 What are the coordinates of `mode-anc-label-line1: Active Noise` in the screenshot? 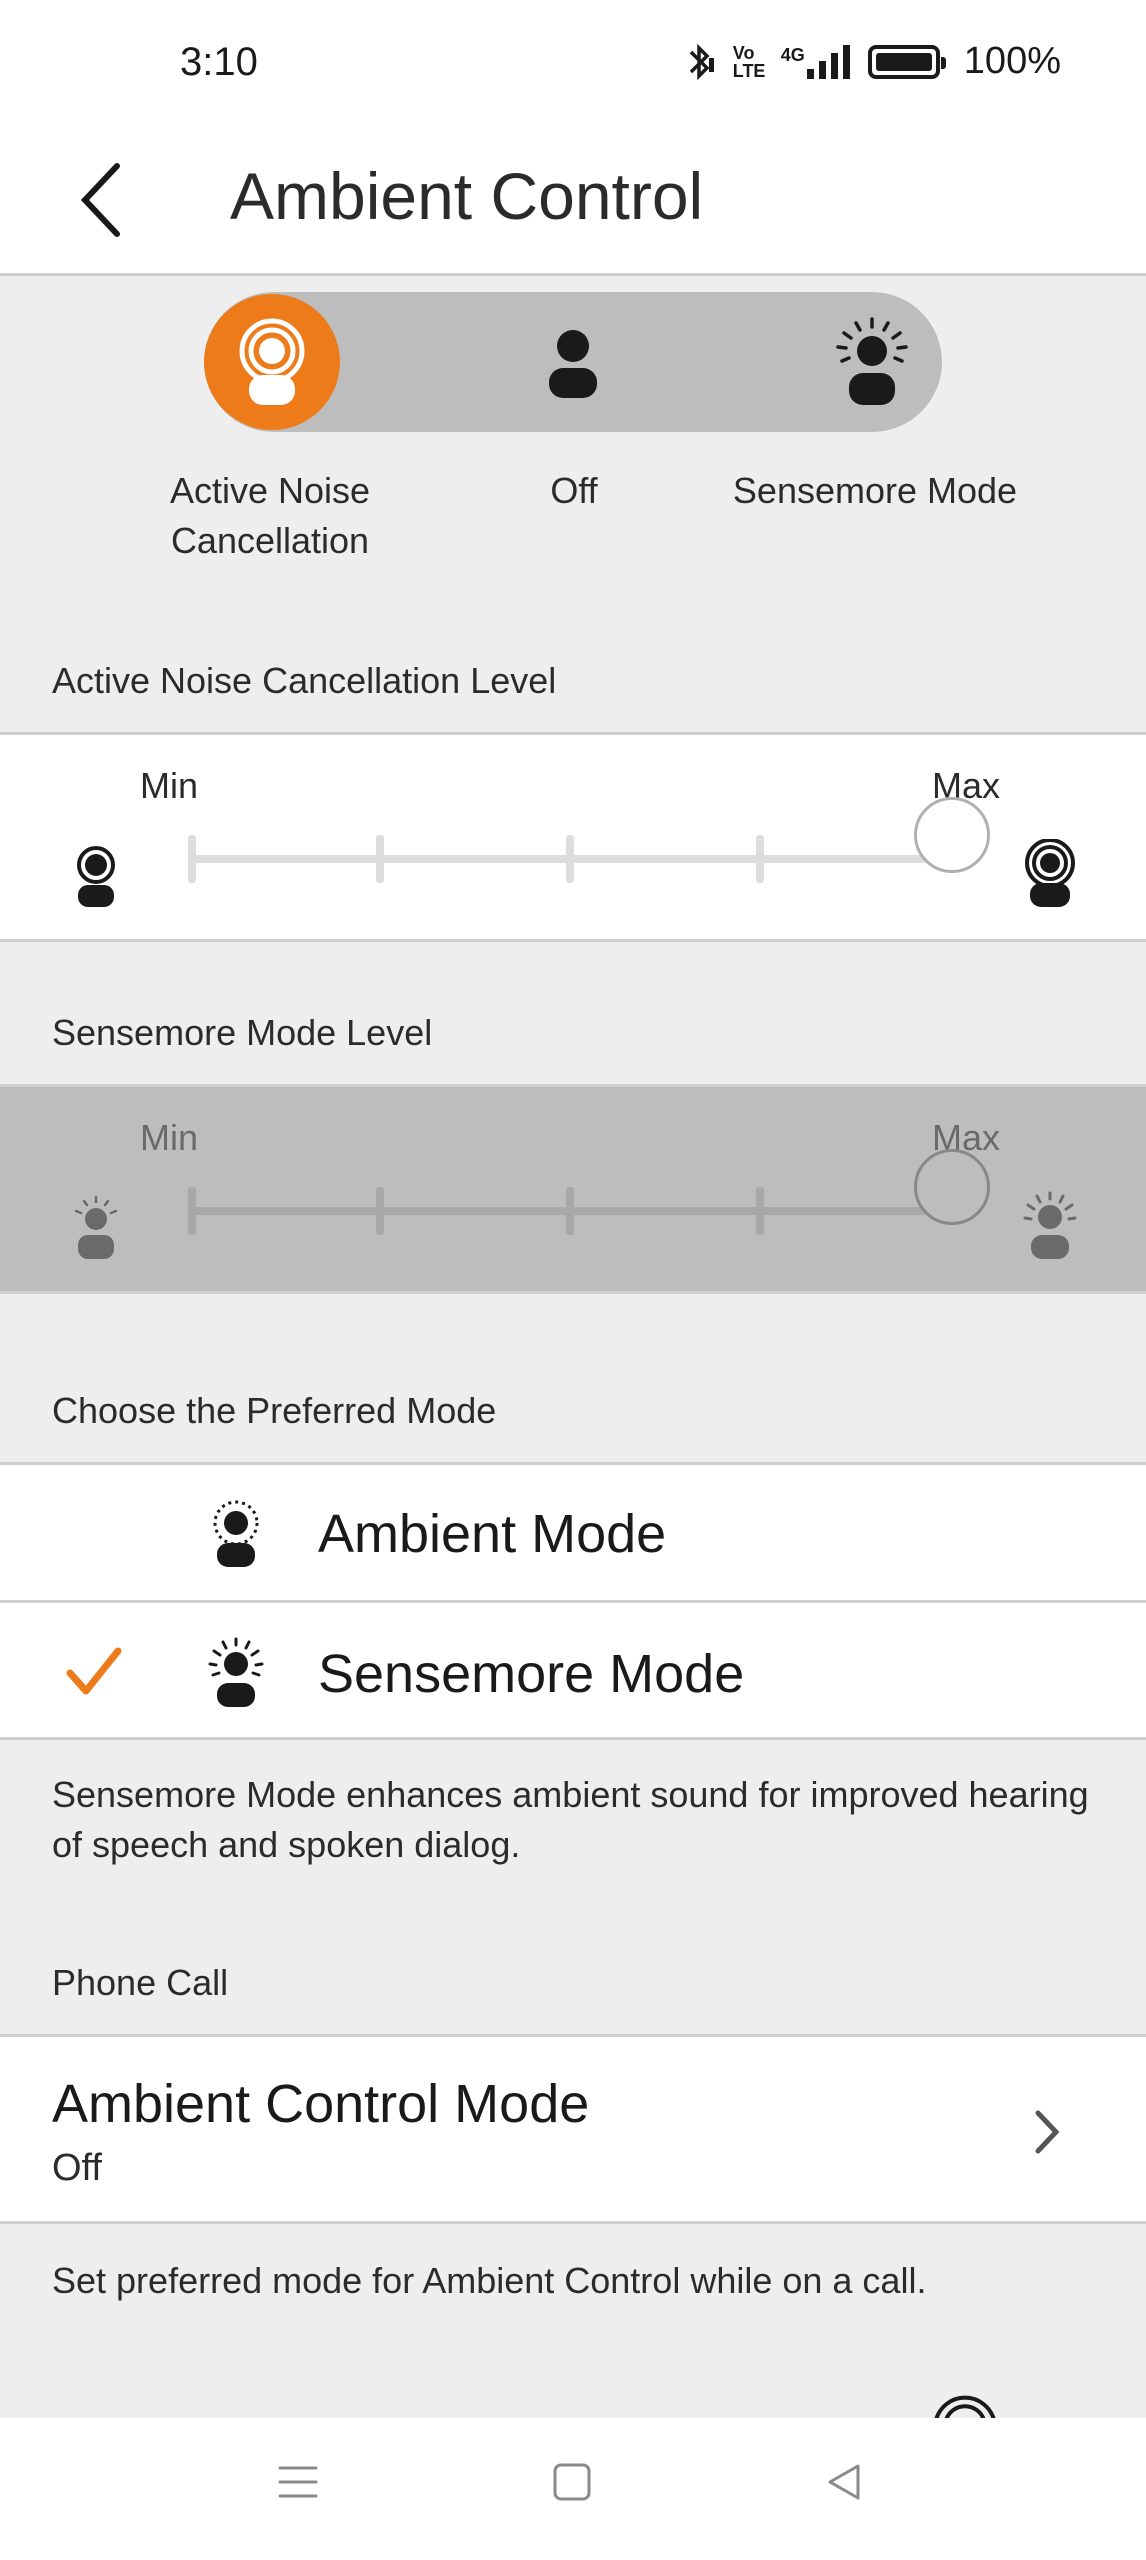 It's located at (270, 490).